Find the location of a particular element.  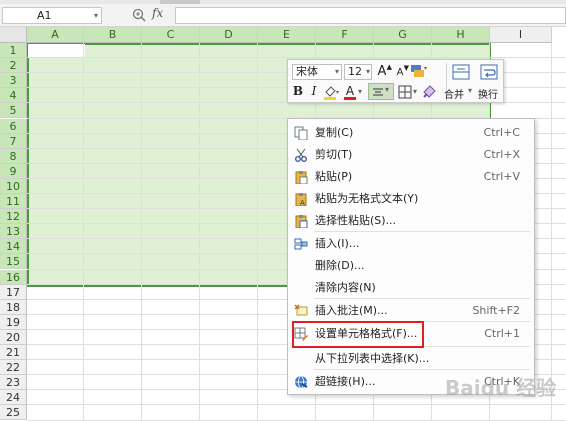

formula-bar: A1 ▾ fx is located at coordinates (283, 13).